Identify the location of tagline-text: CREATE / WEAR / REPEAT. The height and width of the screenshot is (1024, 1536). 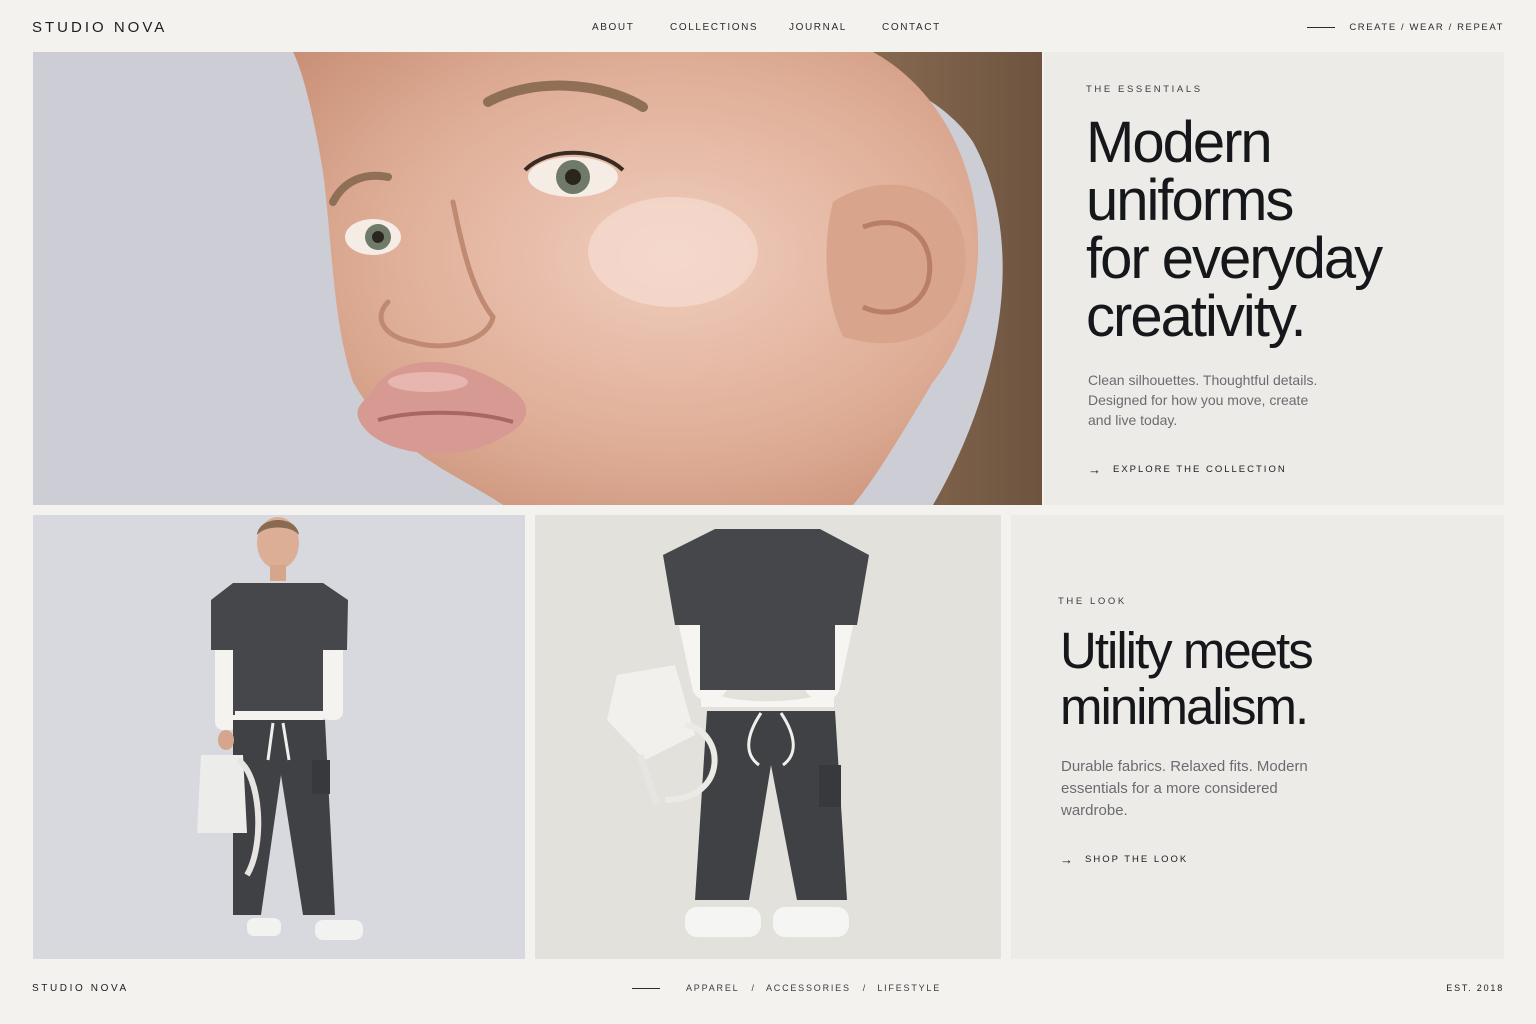
(1426, 27).